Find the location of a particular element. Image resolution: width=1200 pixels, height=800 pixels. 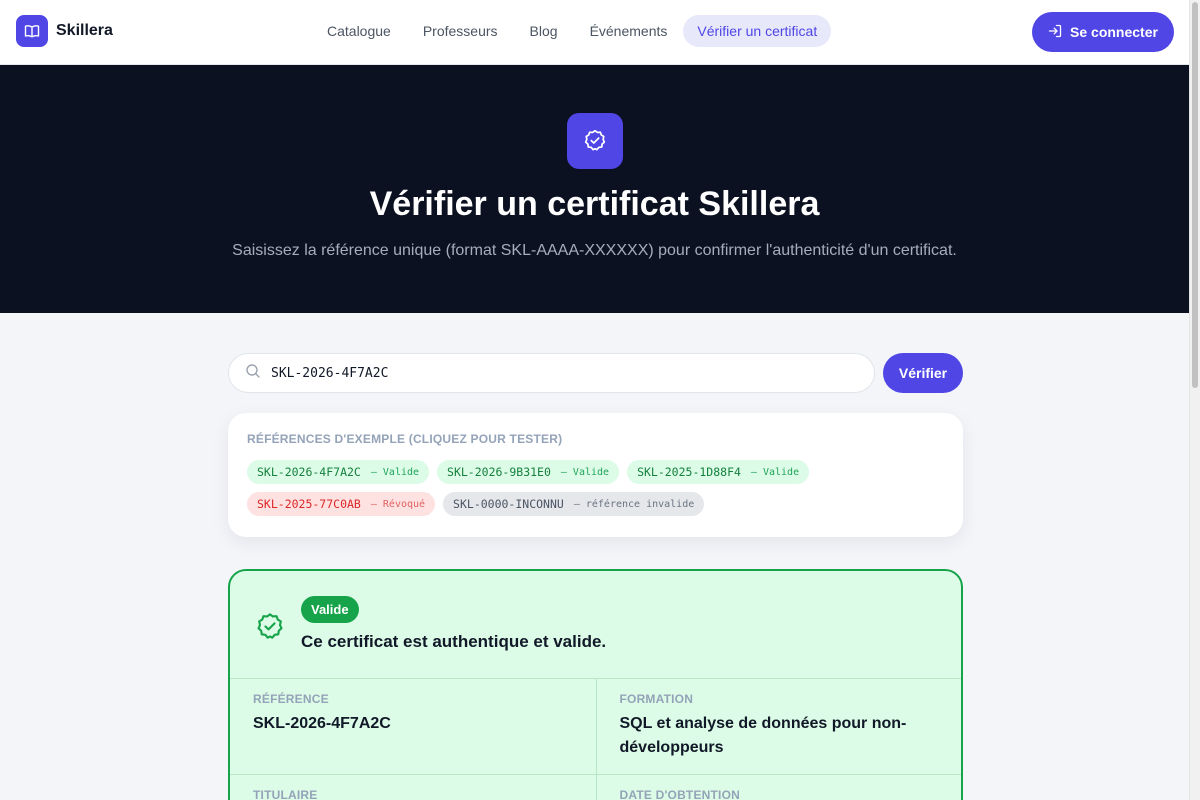

detail-label: FORMATION is located at coordinates (656, 699).